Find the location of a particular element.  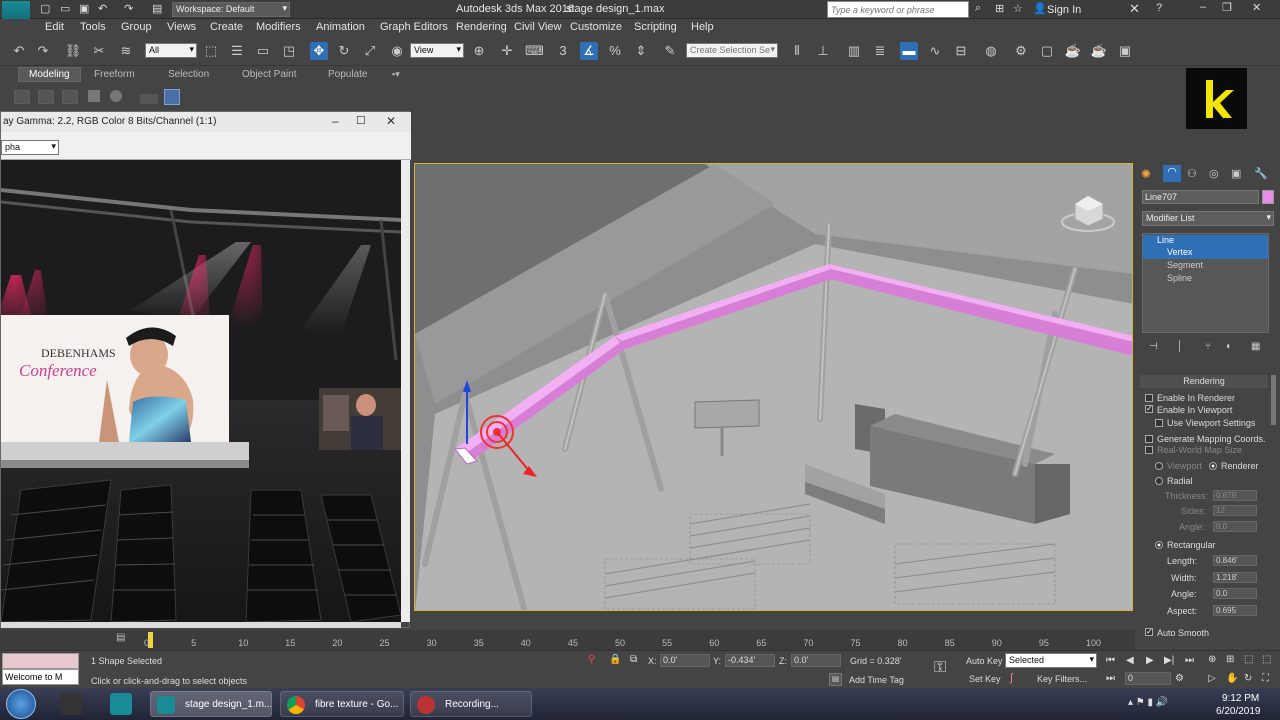

sides-spinner: 12 is located at coordinates (1235, 510).